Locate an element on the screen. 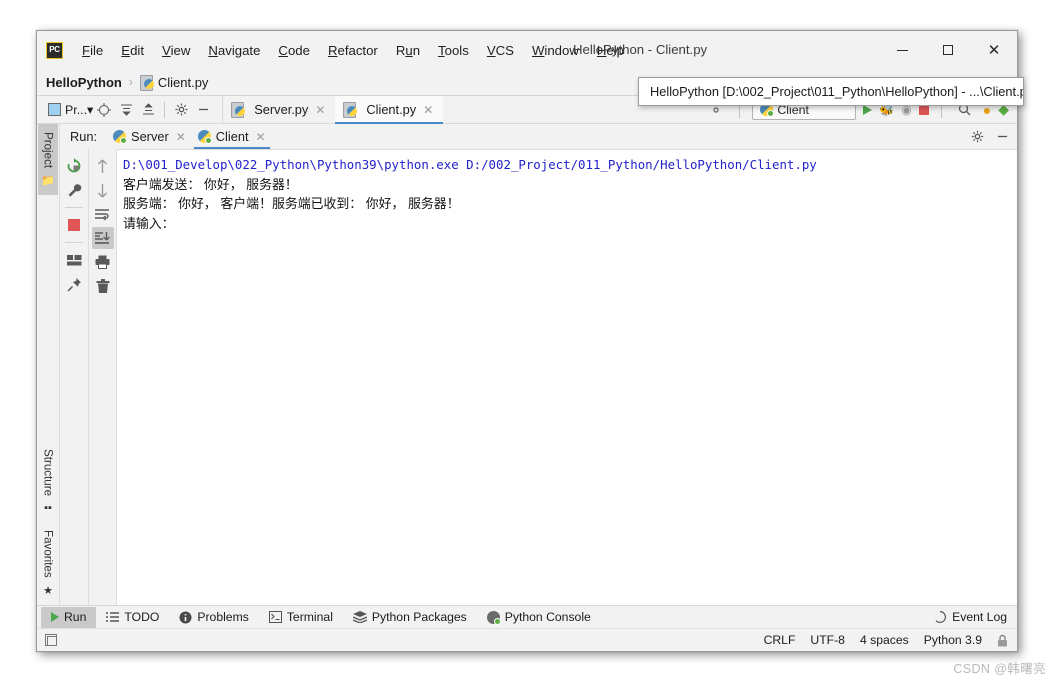 The image size is (1054, 683). bottom-item-label: TODO is located at coordinates (142, 617).